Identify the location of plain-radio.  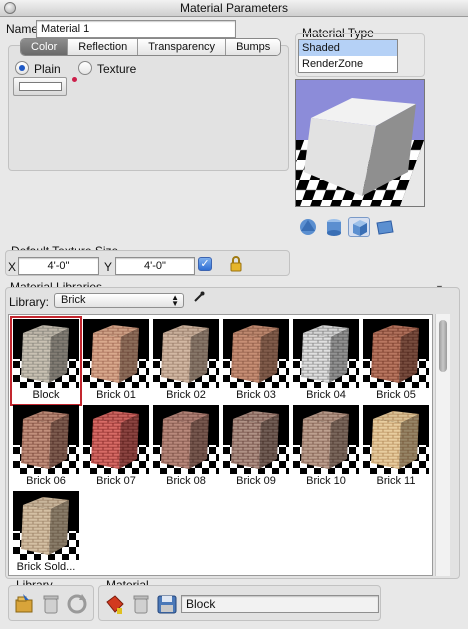
(22, 68).